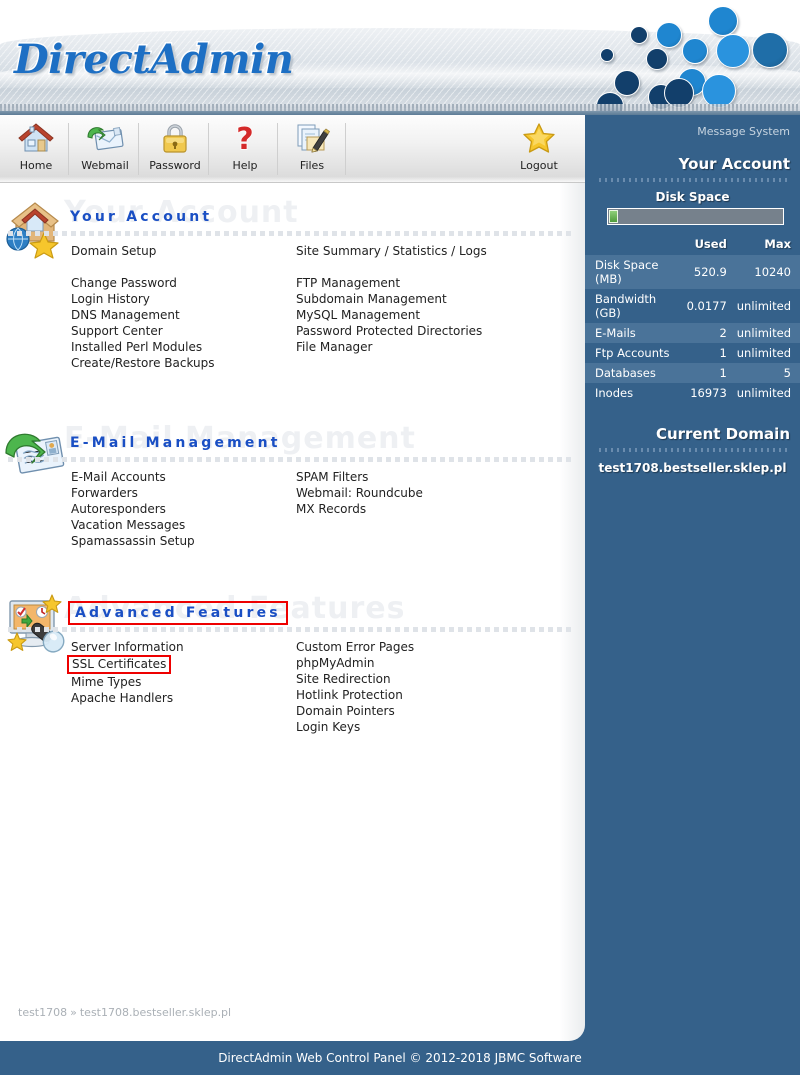 This screenshot has width=800, height=1075. Describe the element at coordinates (695, 216) in the screenshot. I see `disk-space-progress-bar` at that location.